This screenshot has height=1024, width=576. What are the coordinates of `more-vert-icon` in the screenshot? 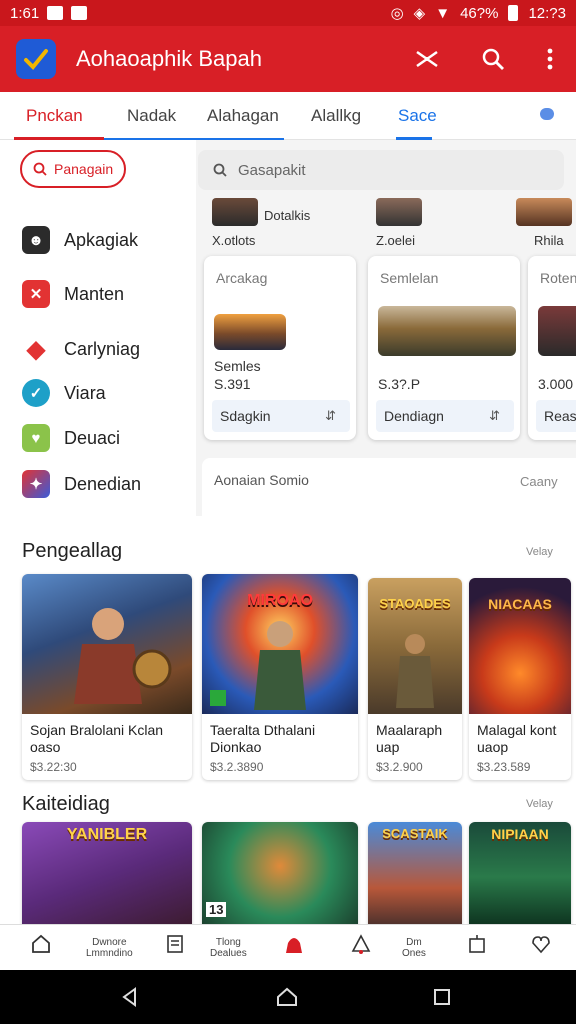 It's located at (550, 59).